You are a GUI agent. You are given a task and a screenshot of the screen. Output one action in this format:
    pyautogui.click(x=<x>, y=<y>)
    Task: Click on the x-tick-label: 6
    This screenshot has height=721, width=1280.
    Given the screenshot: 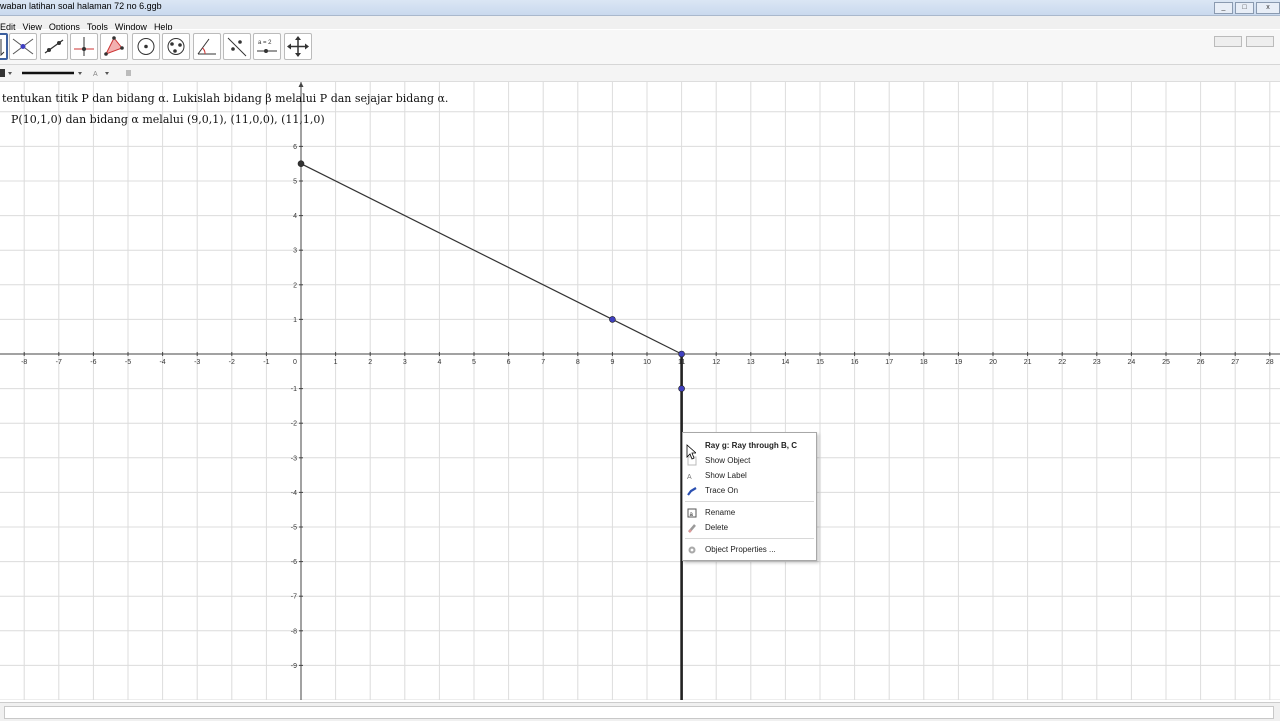 What is the action you would take?
    pyautogui.click(x=509, y=362)
    